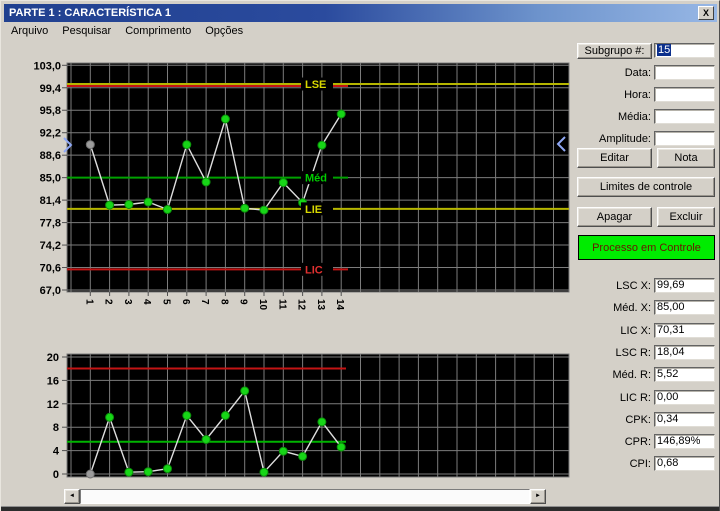  Describe the element at coordinates (633, 286) in the screenshot. I see `stat-label-lsc-x: LSC X:` at that location.